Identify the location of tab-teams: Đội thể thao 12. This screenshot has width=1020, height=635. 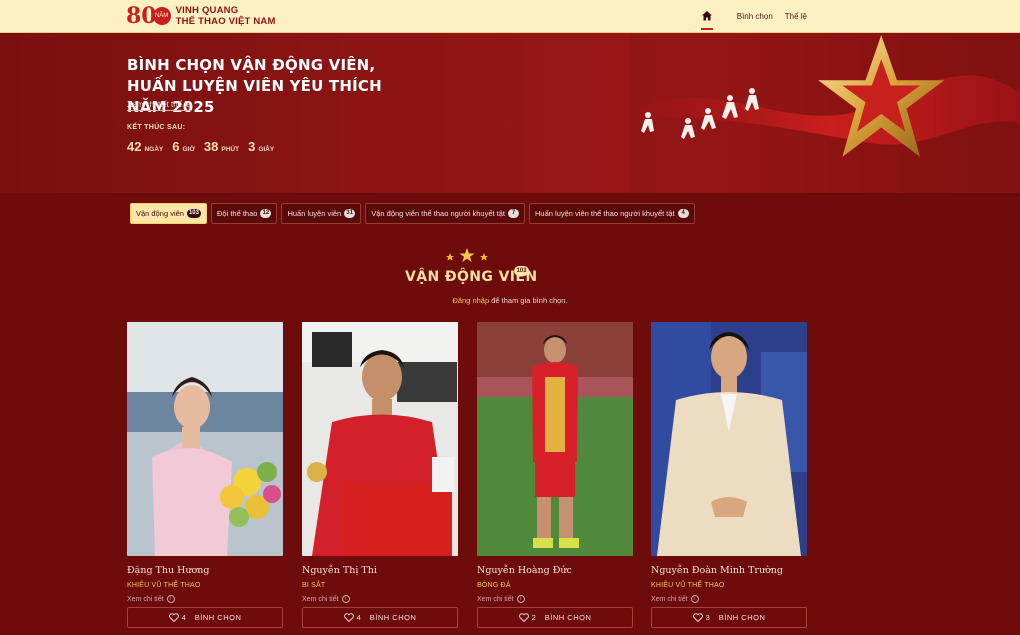
(244, 213).